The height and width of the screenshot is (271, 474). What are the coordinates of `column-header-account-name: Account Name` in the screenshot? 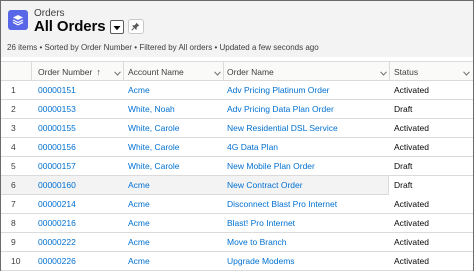 It's located at (175, 71).